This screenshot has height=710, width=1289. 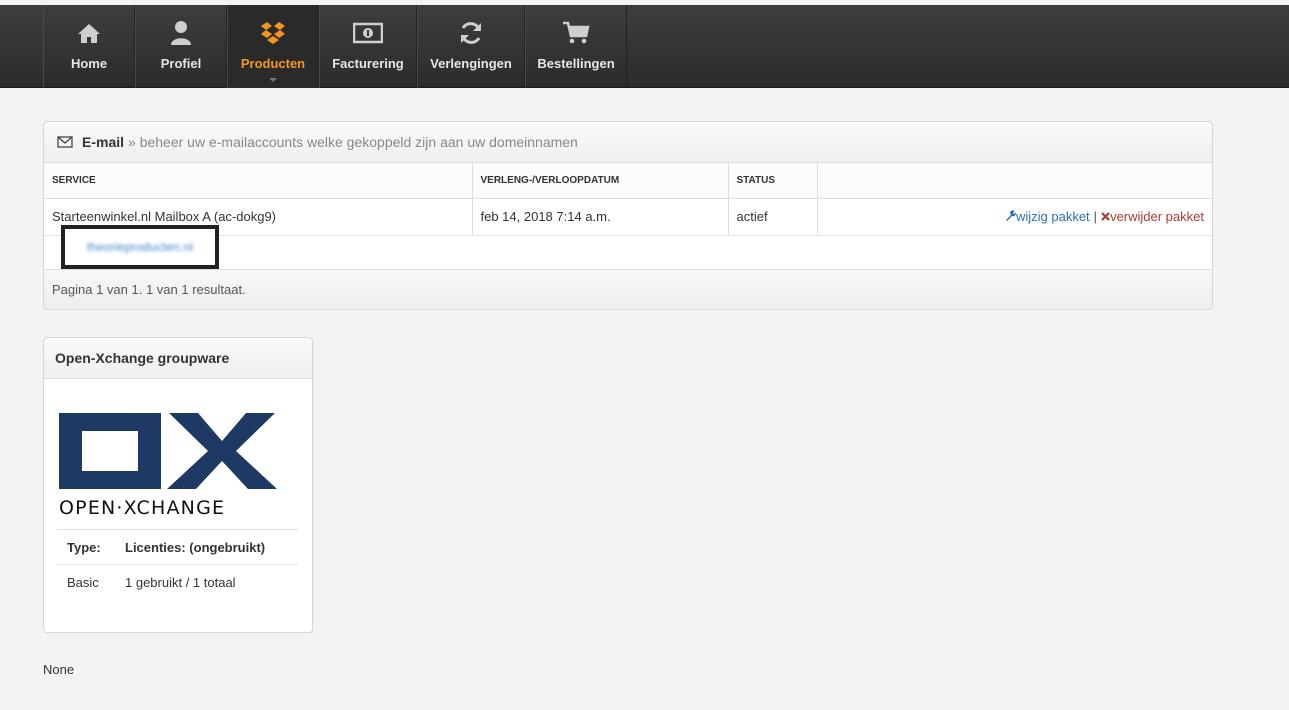 What do you see at coordinates (83, 582) in the screenshot?
I see `ox-type-value: Basic` at bounding box center [83, 582].